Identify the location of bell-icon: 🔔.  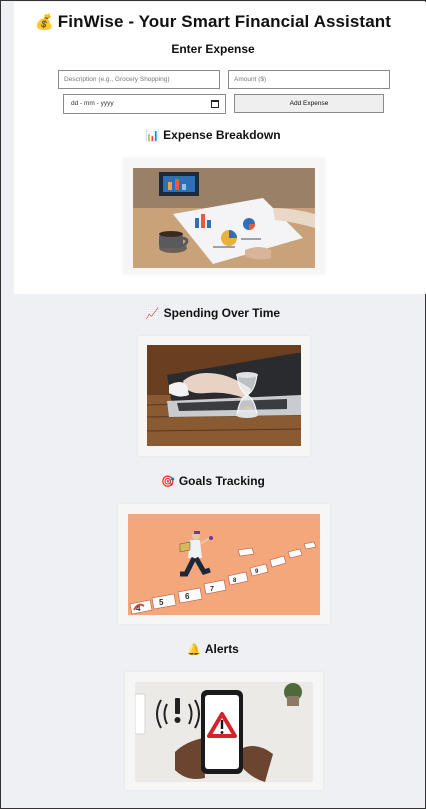
(194, 650).